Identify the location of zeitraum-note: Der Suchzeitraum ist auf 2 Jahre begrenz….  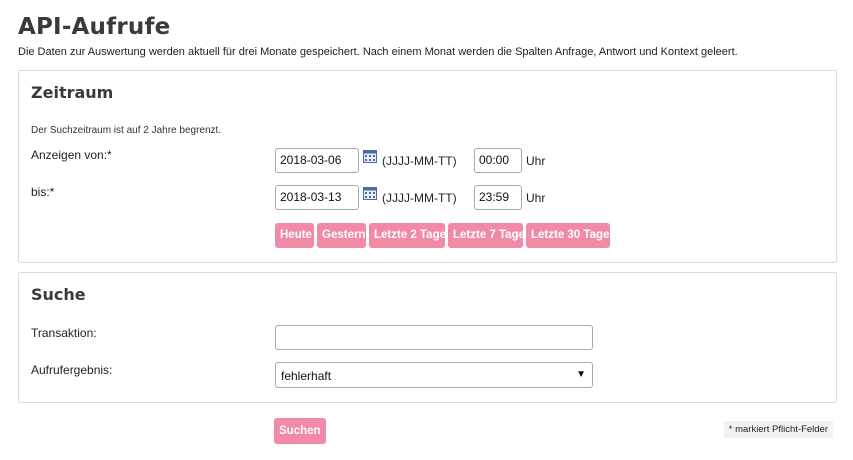
(126, 130).